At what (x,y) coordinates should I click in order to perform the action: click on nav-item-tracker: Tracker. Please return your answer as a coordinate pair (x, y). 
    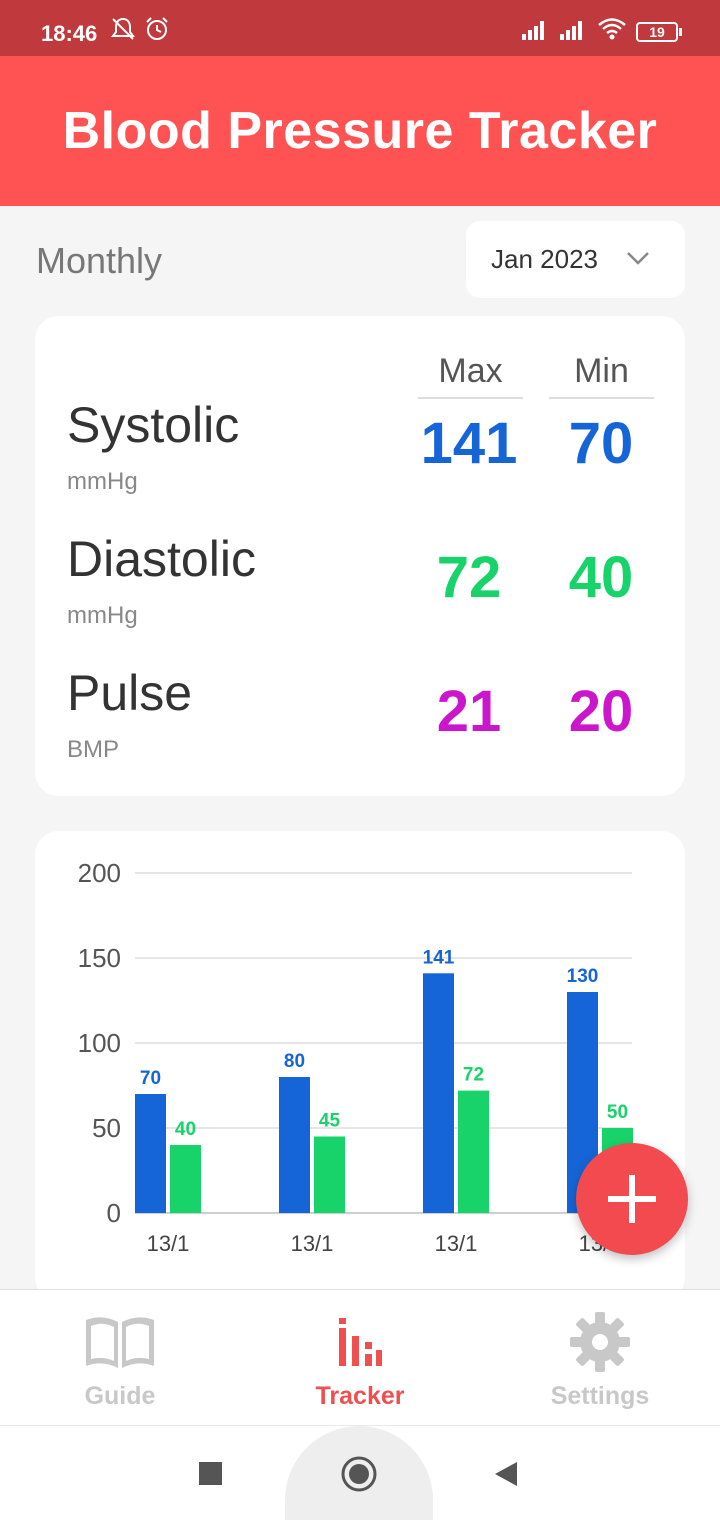
    Looking at the image, I should click on (360, 1358).